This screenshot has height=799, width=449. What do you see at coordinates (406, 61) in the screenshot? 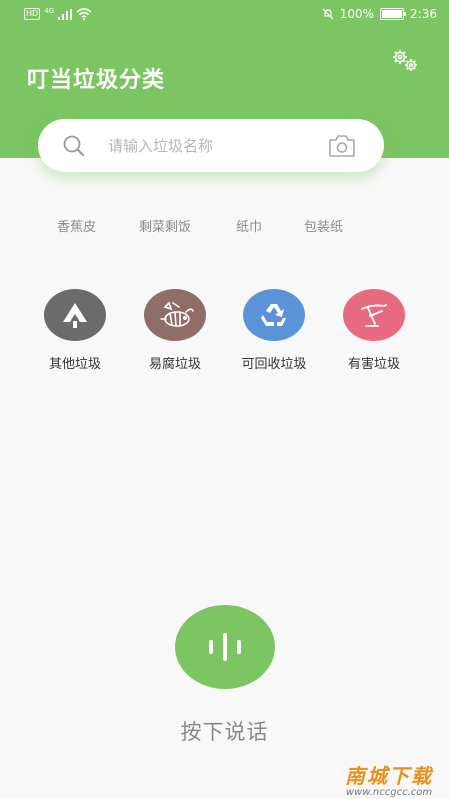
I see `settings-gear-icon` at bounding box center [406, 61].